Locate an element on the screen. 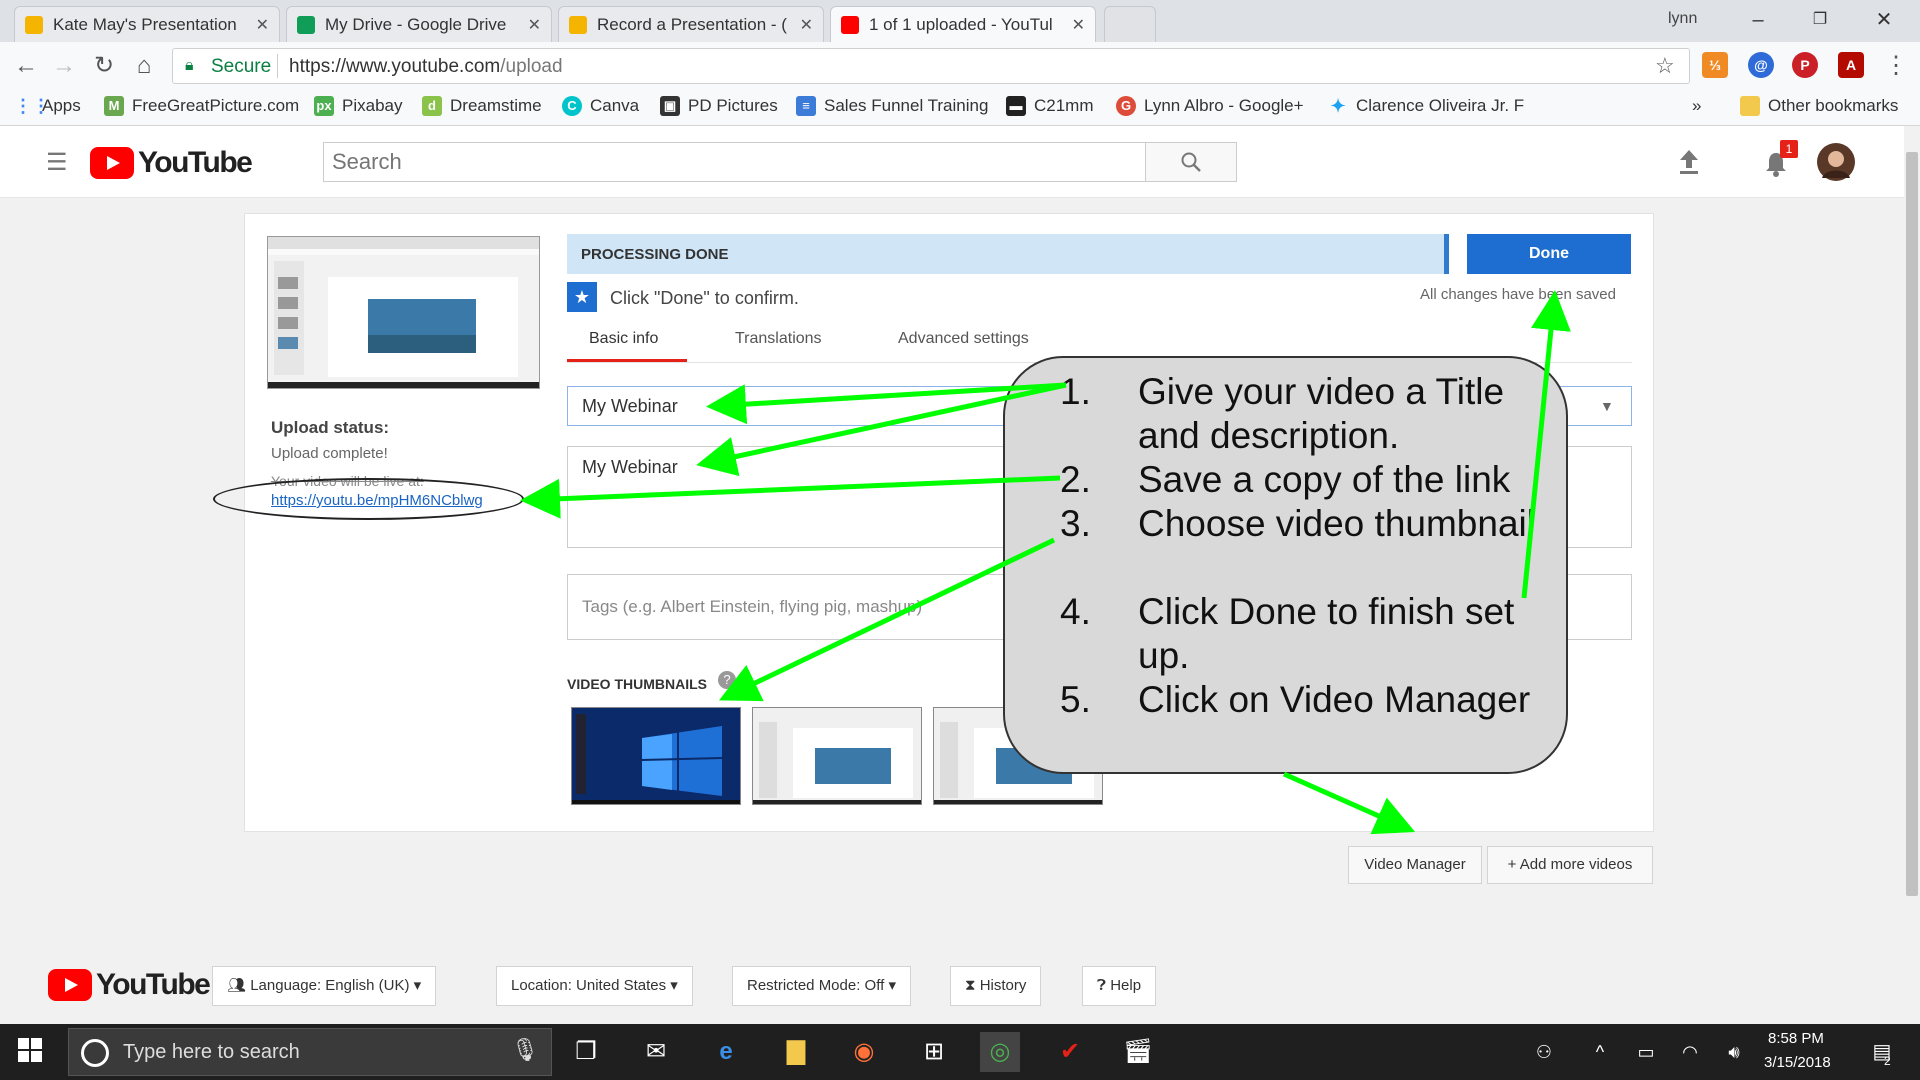 This screenshot has width=1920, height=1080. step-number: 2. is located at coordinates (1075, 479).